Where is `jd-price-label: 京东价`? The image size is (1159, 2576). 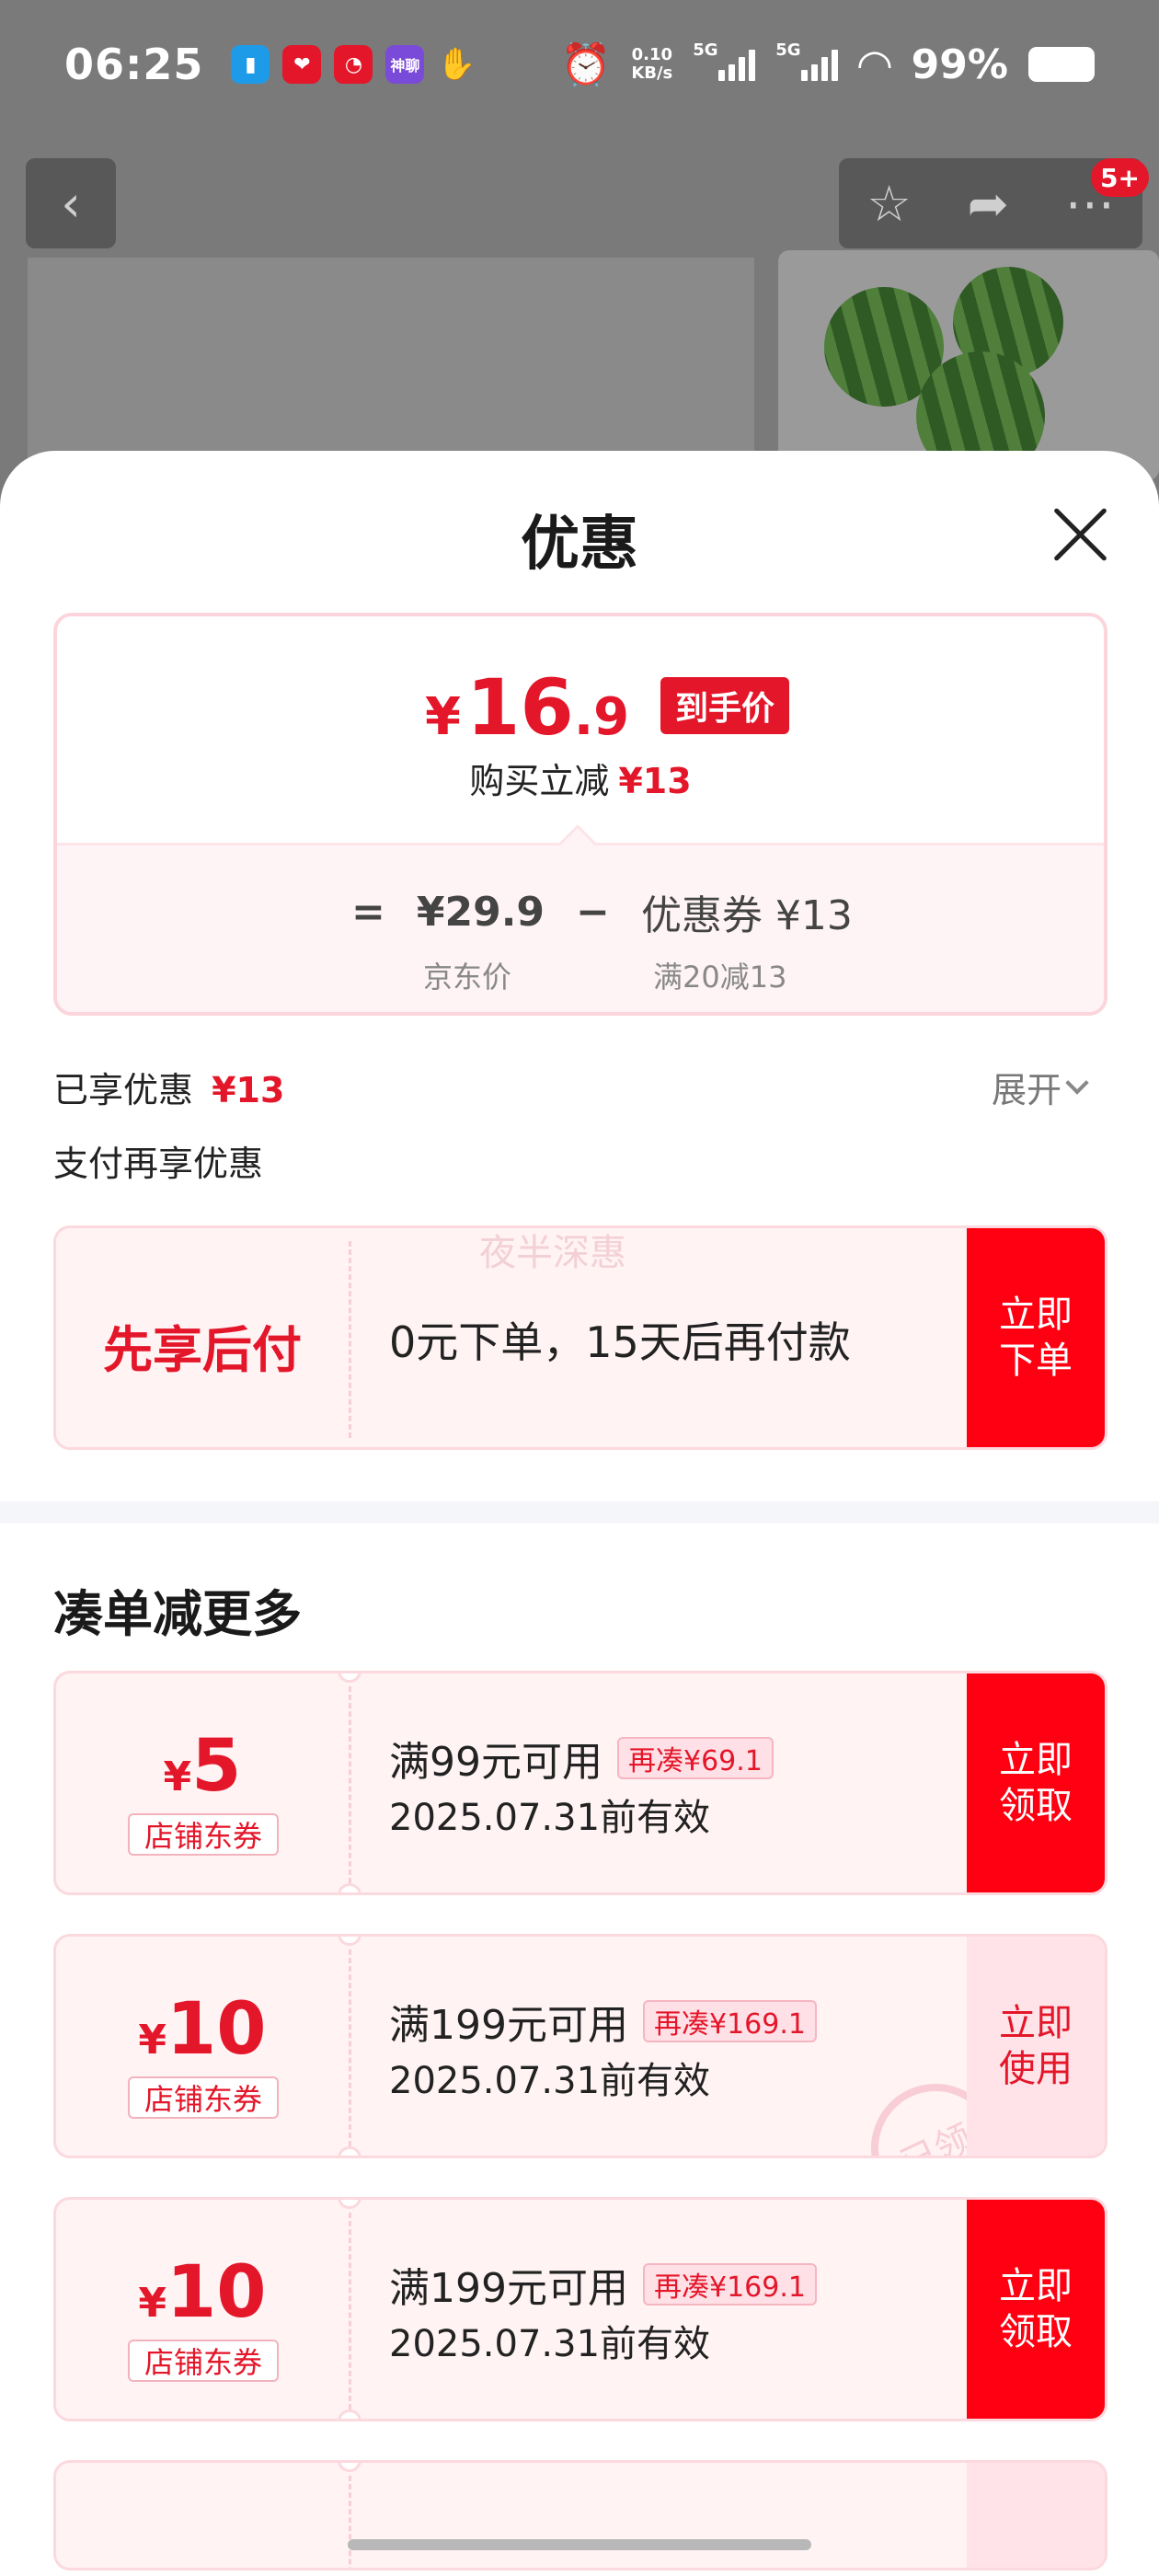 jd-price-label: 京东价 is located at coordinates (467, 977).